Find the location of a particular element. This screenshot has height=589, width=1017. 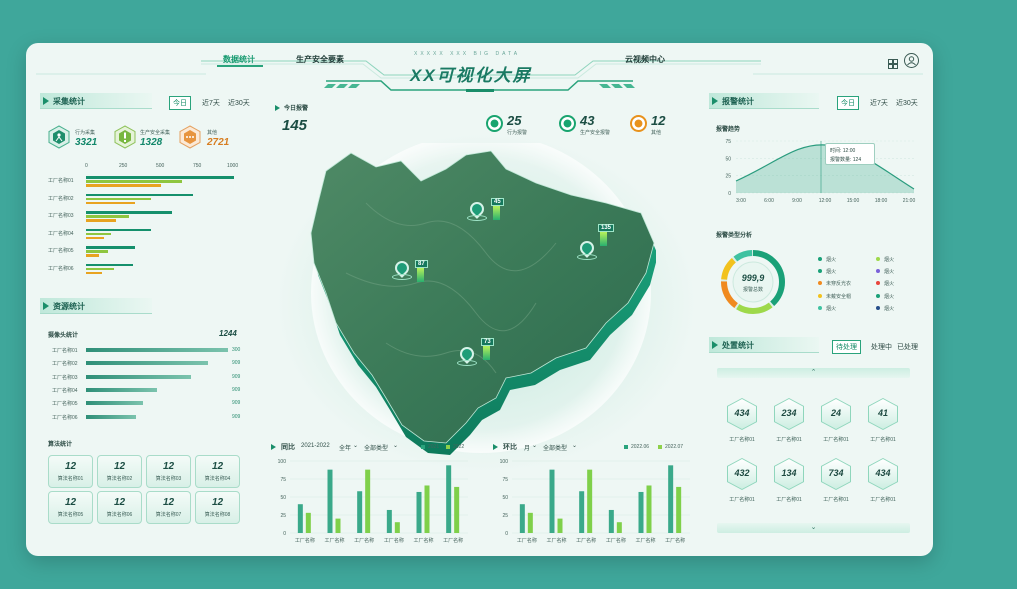

grid-icon is located at coordinates (893, 62).